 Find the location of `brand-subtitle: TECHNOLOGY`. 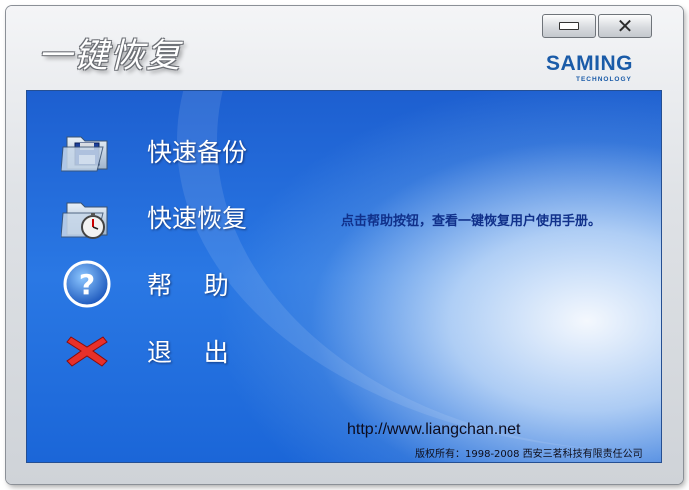

brand-subtitle: TECHNOLOGY is located at coordinates (604, 79).